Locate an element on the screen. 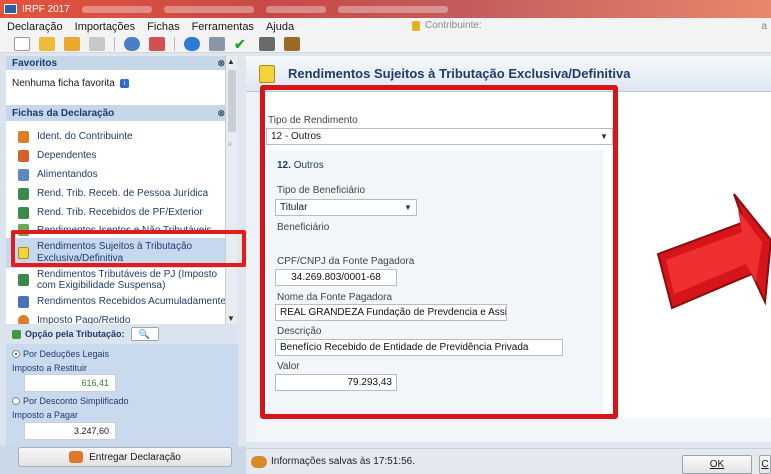 This screenshot has width=771, height=474. simplificado-label: Por Desconto Simplificado is located at coordinates (76, 401).